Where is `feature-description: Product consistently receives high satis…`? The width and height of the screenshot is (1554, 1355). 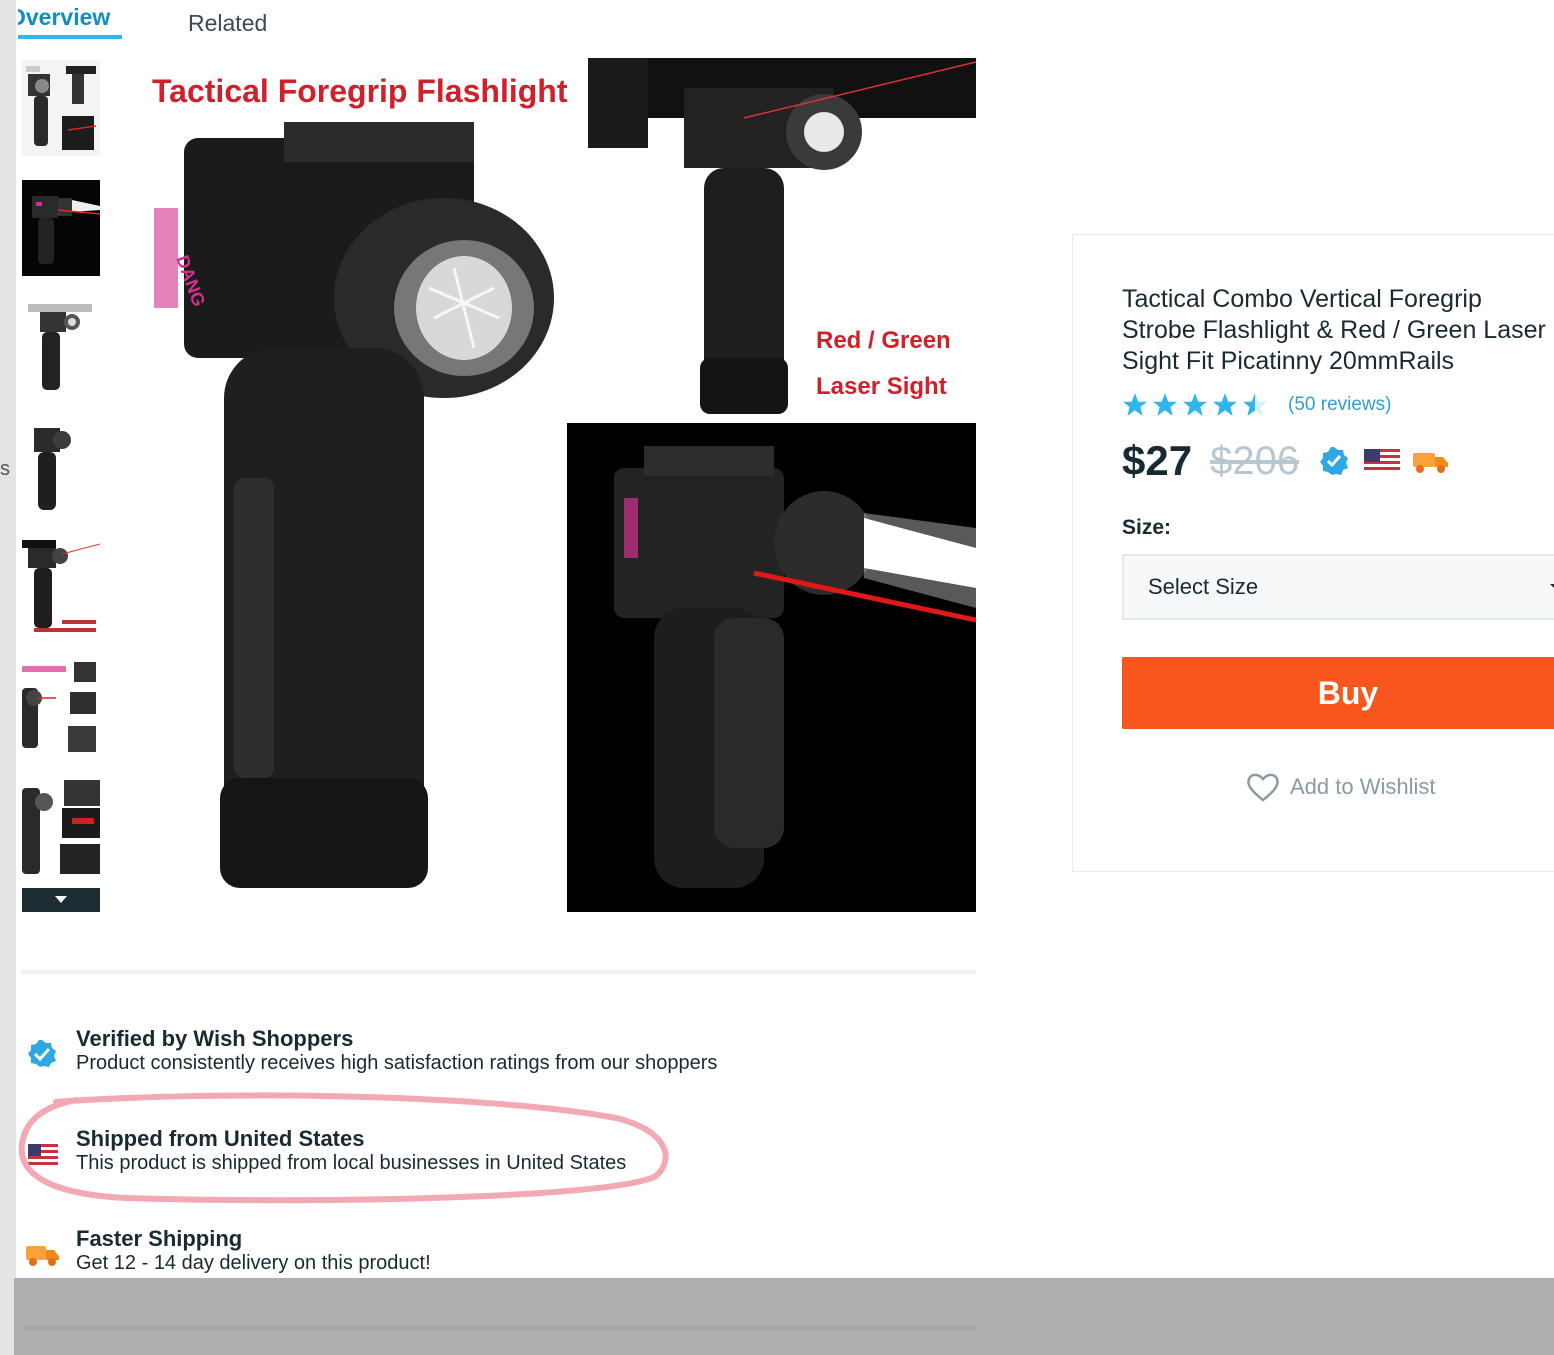 feature-description: Product consistently receives high satis… is located at coordinates (397, 1063).